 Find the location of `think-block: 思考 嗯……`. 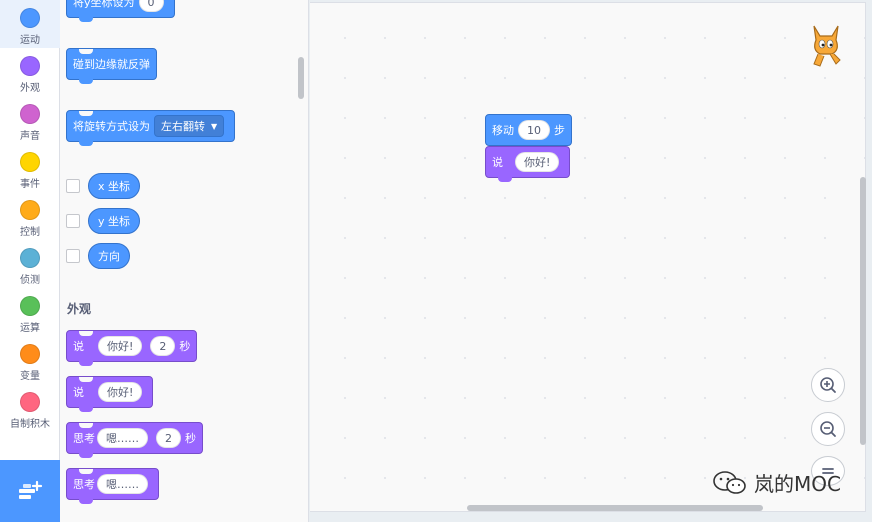

think-block: 思考 嗯…… is located at coordinates (112, 486).